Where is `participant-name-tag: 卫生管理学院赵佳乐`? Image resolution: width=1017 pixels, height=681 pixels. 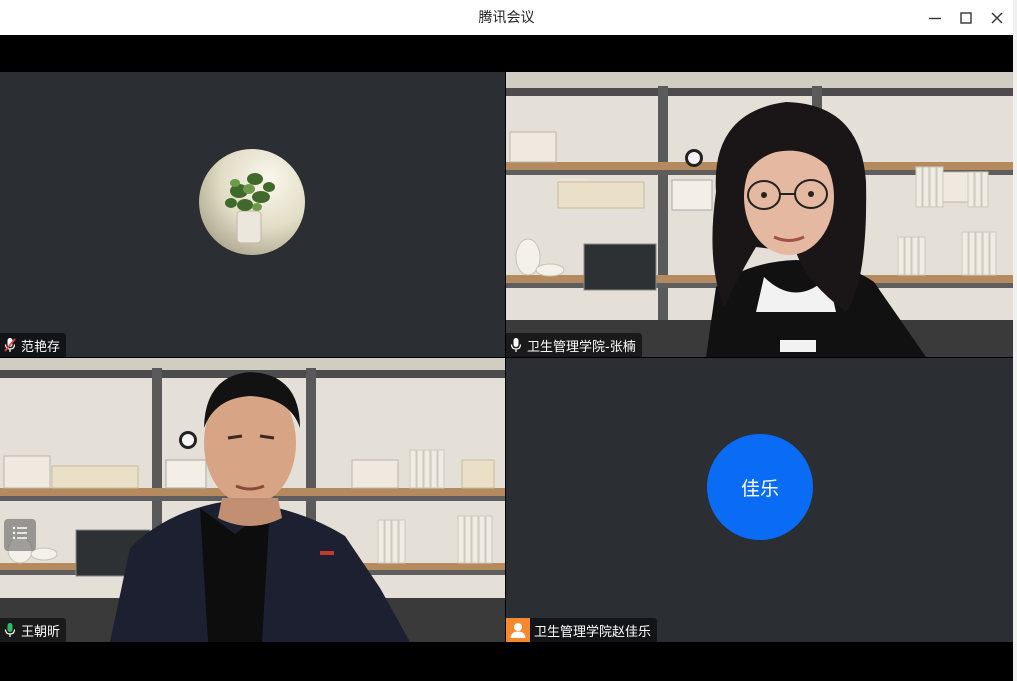 participant-name-tag: 卫生管理学院赵佳乐 is located at coordinates (582, 630).